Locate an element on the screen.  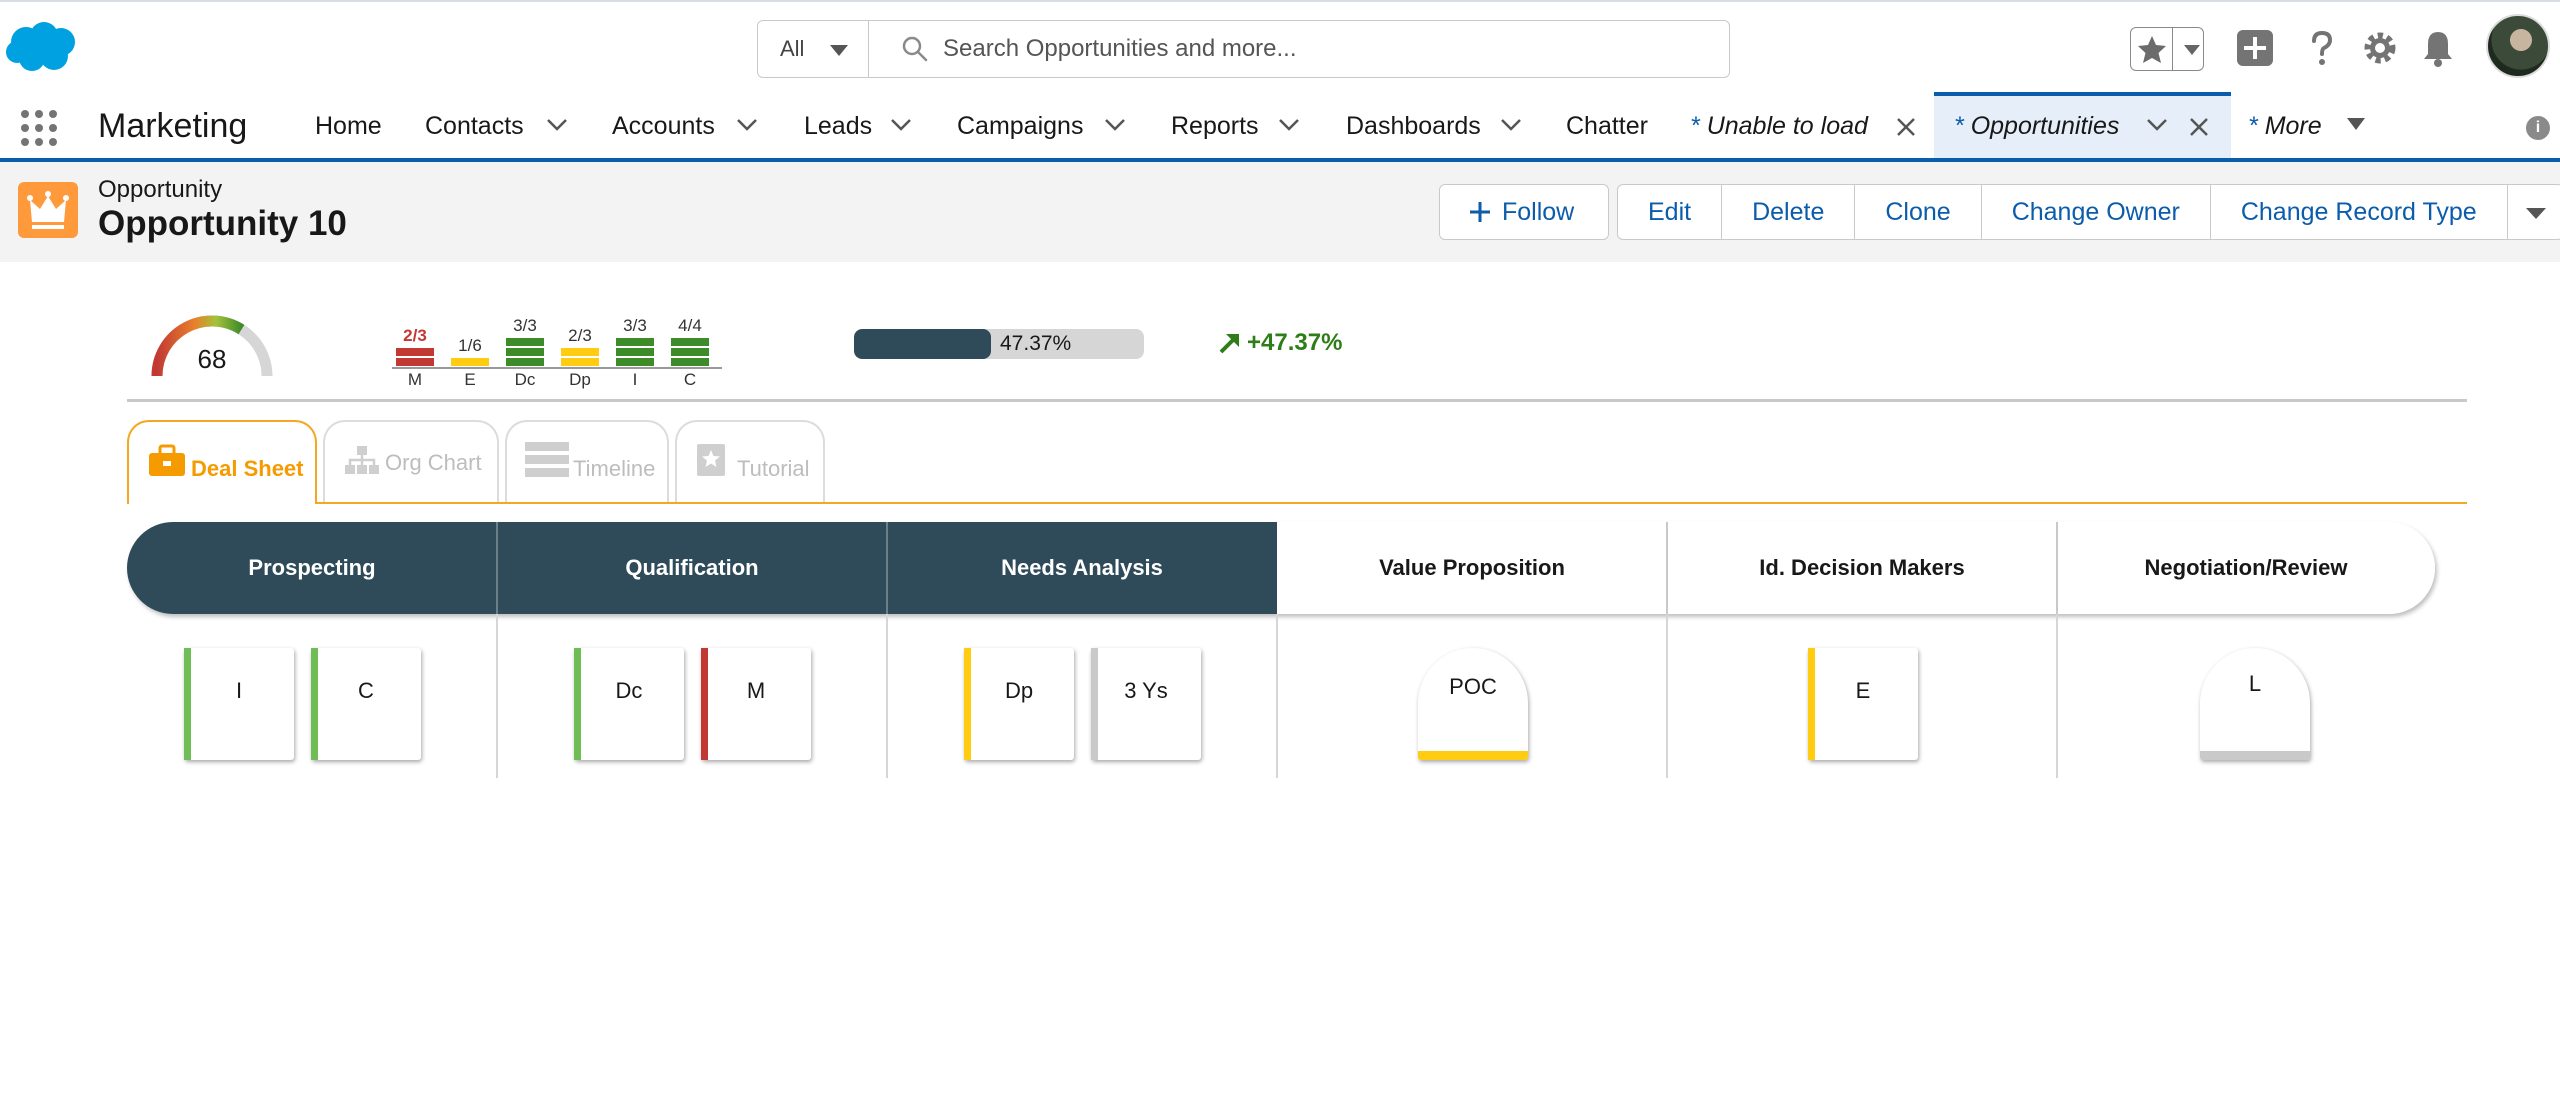
nav-item-accounts: Accounts is located at coordinates (663, 126).